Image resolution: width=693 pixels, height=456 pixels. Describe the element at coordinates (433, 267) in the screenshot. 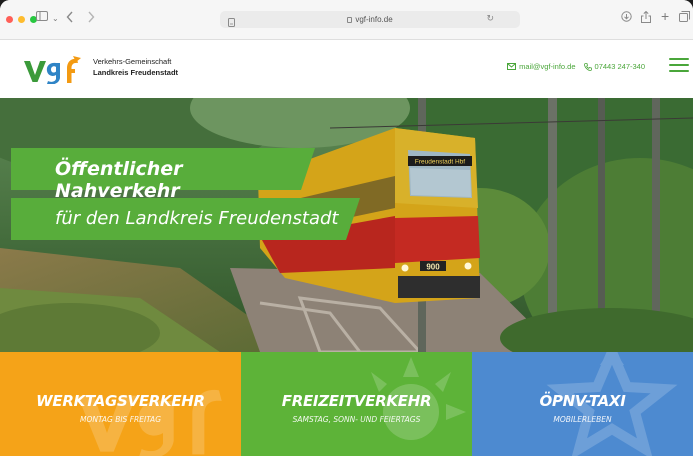

I see `train-number-display: 900` at that location.